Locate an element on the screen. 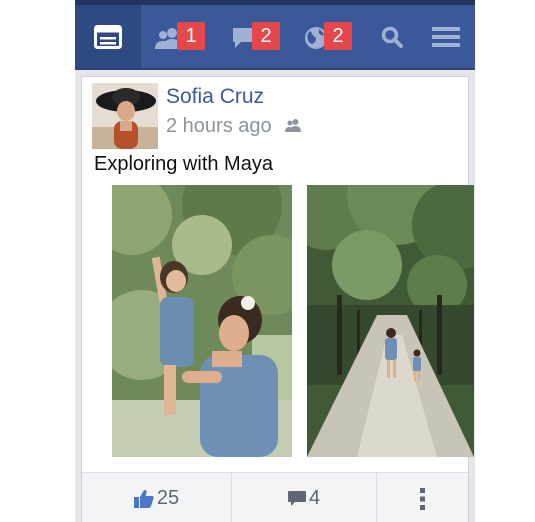 The height and width of the screenshot is (522, 535). nav-messages: 2 is located at coordinates (253, 36).